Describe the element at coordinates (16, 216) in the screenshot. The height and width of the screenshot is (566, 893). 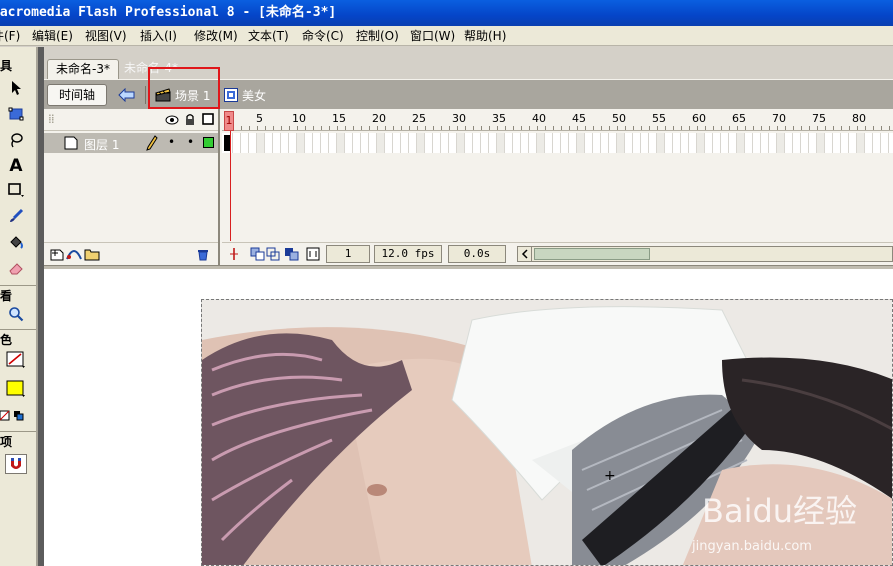
I see `brush-tool` at that location.